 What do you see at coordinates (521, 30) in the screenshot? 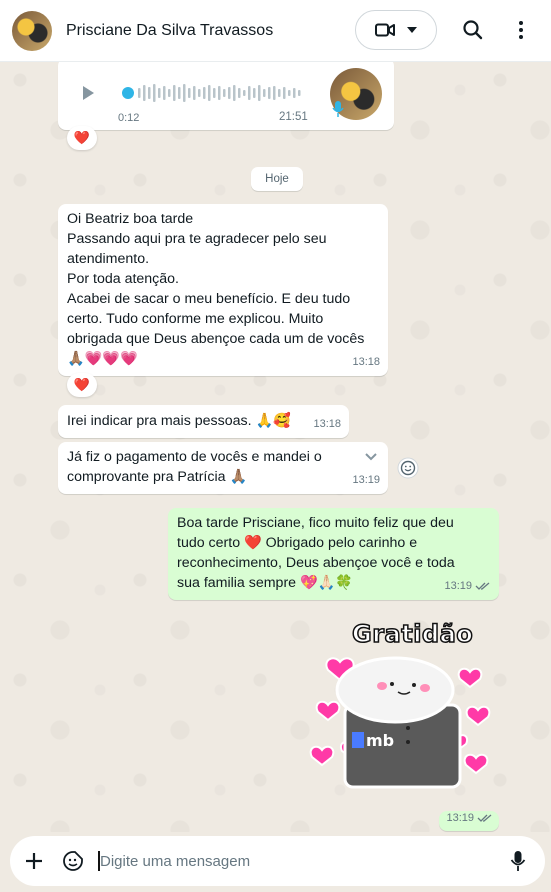
I see `more-vertical-icon` at bounding box center [521, 30].